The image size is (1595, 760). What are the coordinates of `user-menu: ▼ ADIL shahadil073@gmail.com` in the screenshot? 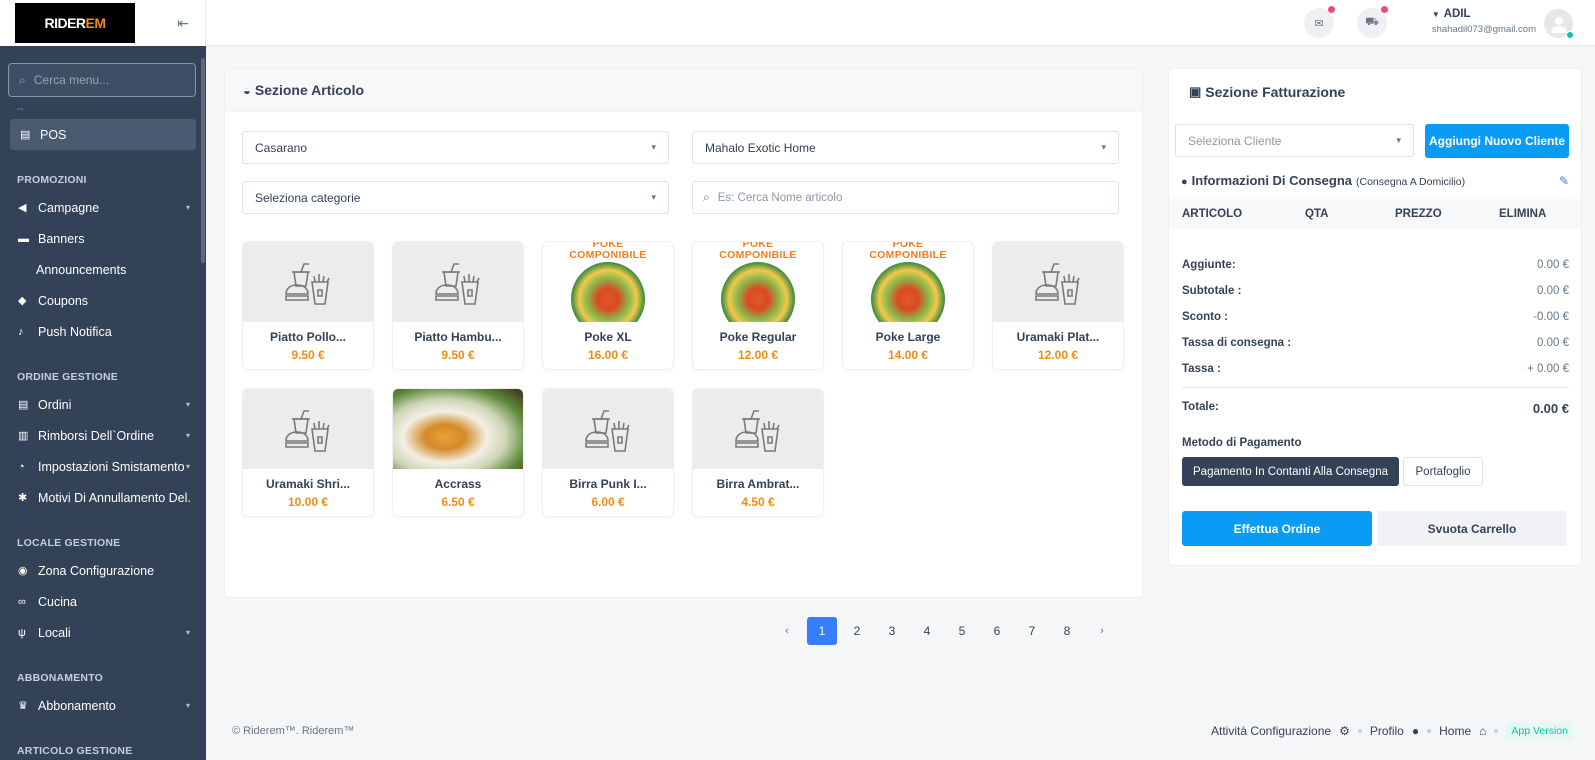 It's located at (1502, 23).